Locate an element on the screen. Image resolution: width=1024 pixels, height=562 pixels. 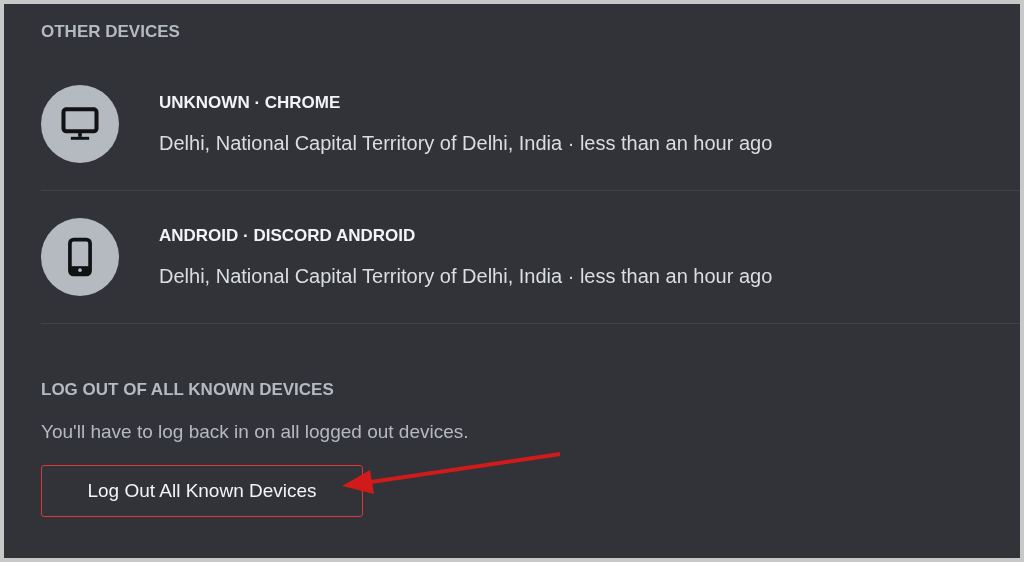
device-name: UNKNOWN · CHROME is located at coordinates (250, 103).